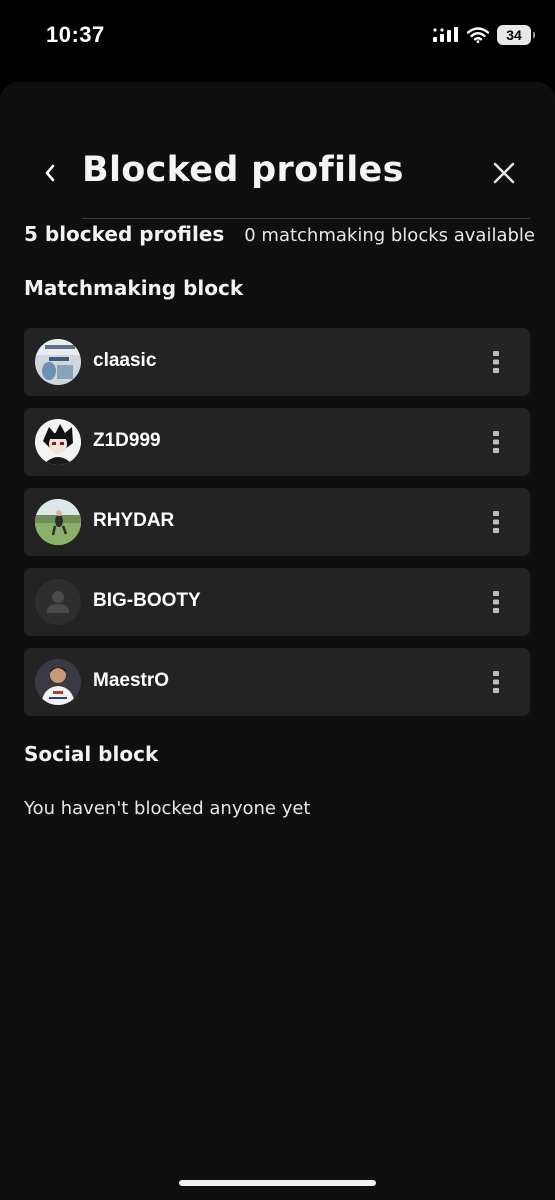 Image resolution: width=555 pixels, height=1200 pixels. Describe the element at coordinates (134, 520) in the screenshot. I see `profile-name: RHYDAR` at that location.